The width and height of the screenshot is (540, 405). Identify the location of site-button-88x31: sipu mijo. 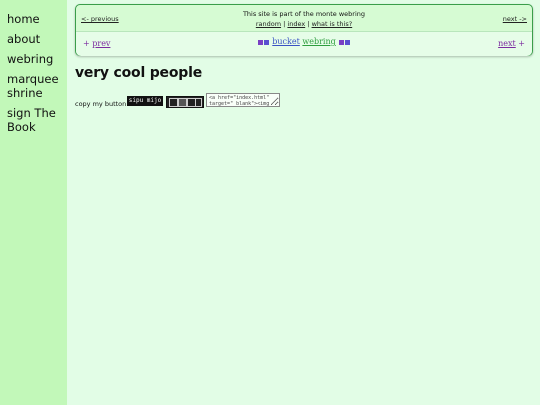
(145, 101).